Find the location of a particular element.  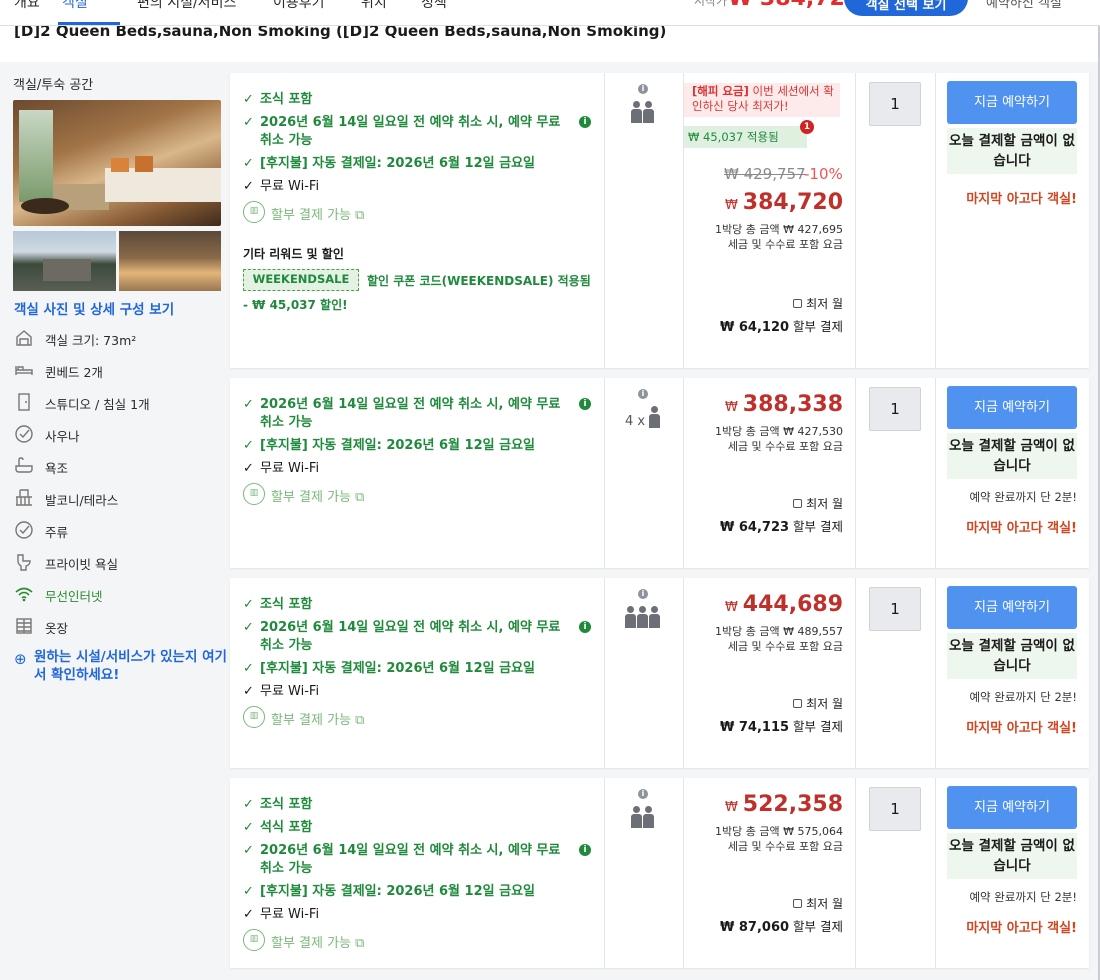

installment-amount-value: ₩ 87,060 is located at coordinates (755, 927).